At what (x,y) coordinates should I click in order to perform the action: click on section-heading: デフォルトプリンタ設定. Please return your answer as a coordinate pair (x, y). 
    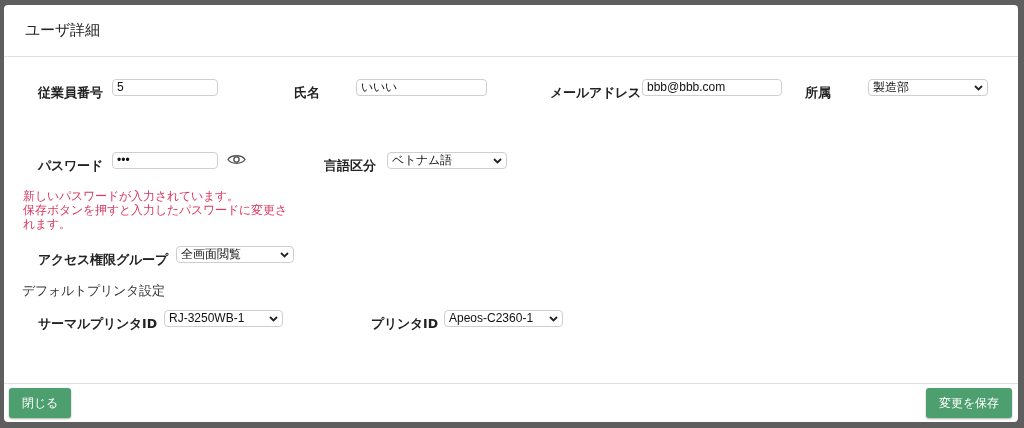
    Looking at the image, I should click on (94, 291).